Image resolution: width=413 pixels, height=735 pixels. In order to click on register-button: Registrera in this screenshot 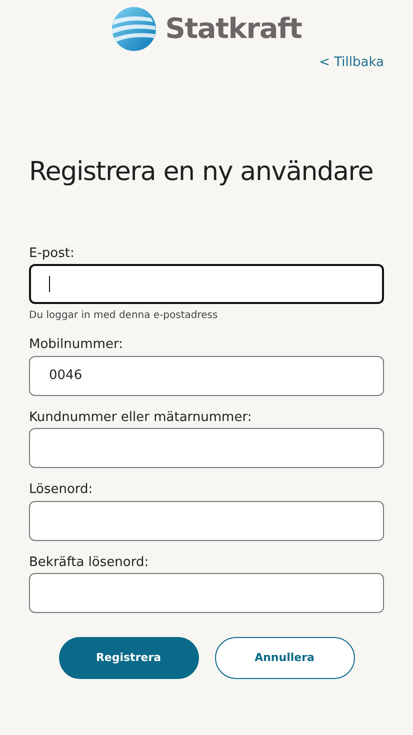, I will do `click(128, 658)`.